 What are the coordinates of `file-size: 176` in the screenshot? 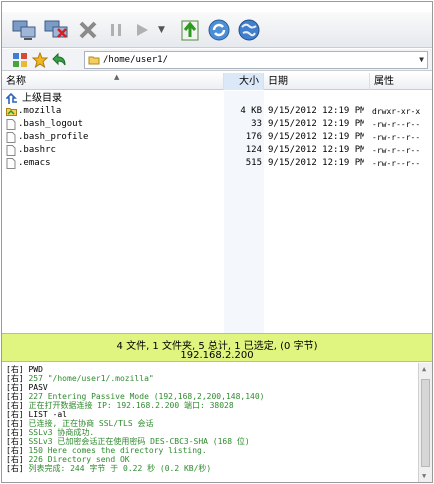 It's located at (253, 137).